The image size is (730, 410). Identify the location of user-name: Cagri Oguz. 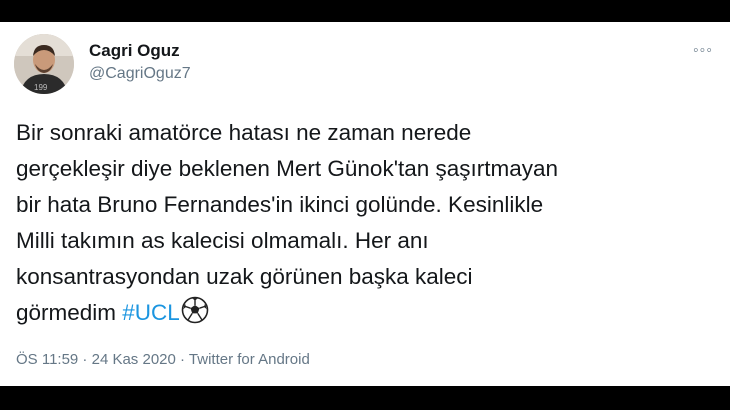
(134, 51).